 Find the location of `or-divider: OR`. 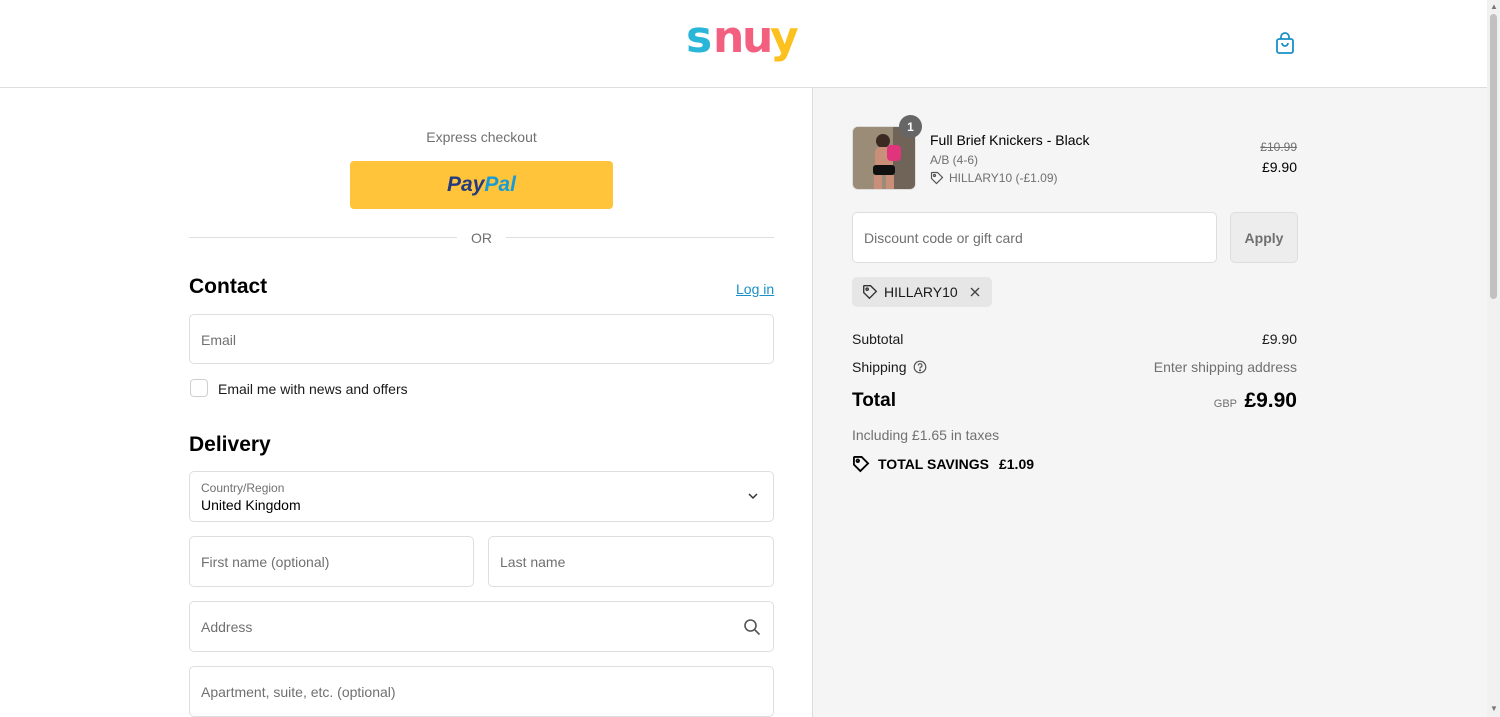

or-divider: OR is located at coordinates (481, 238).